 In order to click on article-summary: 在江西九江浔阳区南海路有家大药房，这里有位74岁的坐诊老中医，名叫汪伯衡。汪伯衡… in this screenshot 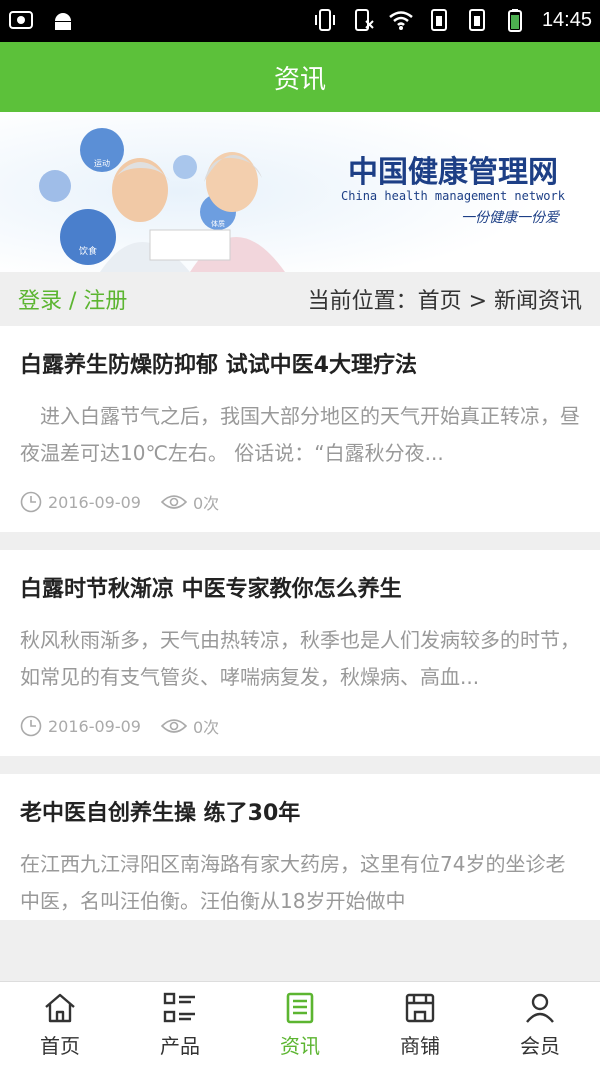, I will do `click(293, 882)`.